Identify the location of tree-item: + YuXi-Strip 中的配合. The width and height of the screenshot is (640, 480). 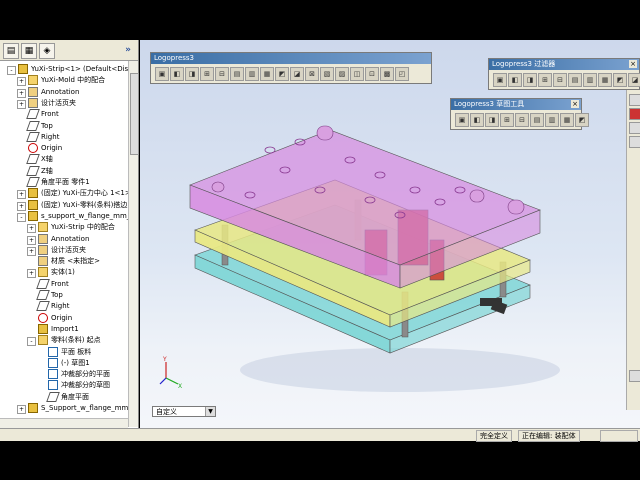
(71, 228).